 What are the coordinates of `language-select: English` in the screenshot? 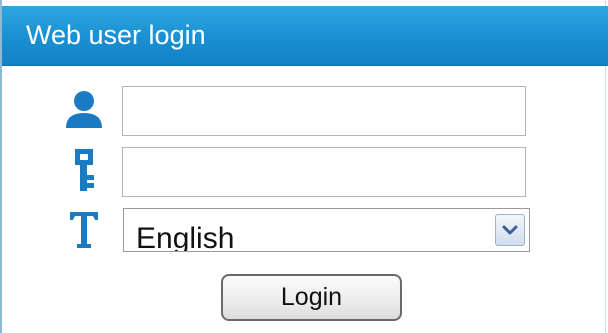 It's located at (326, 230).